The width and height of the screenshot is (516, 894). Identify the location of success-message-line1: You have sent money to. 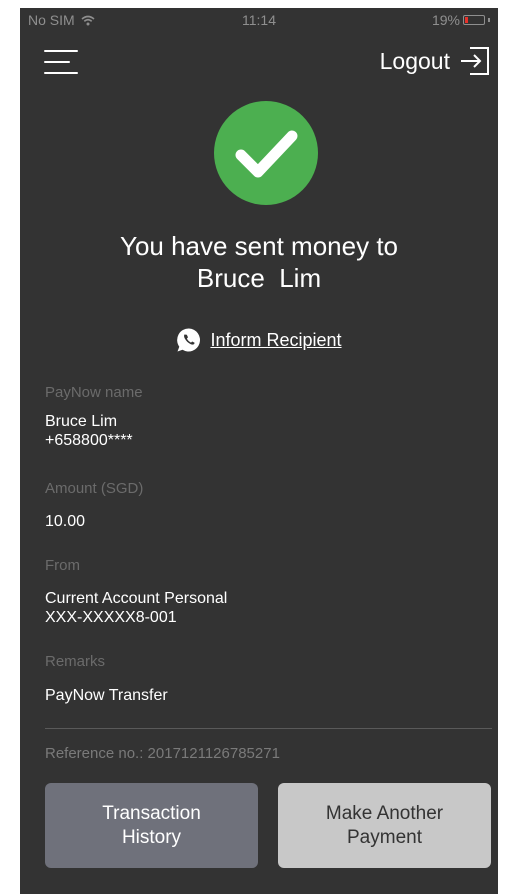
(258, 246).